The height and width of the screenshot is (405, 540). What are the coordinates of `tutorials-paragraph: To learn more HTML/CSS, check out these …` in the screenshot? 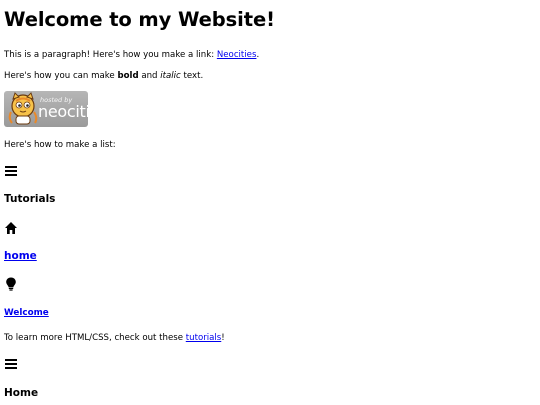 It's located at (114, 338).